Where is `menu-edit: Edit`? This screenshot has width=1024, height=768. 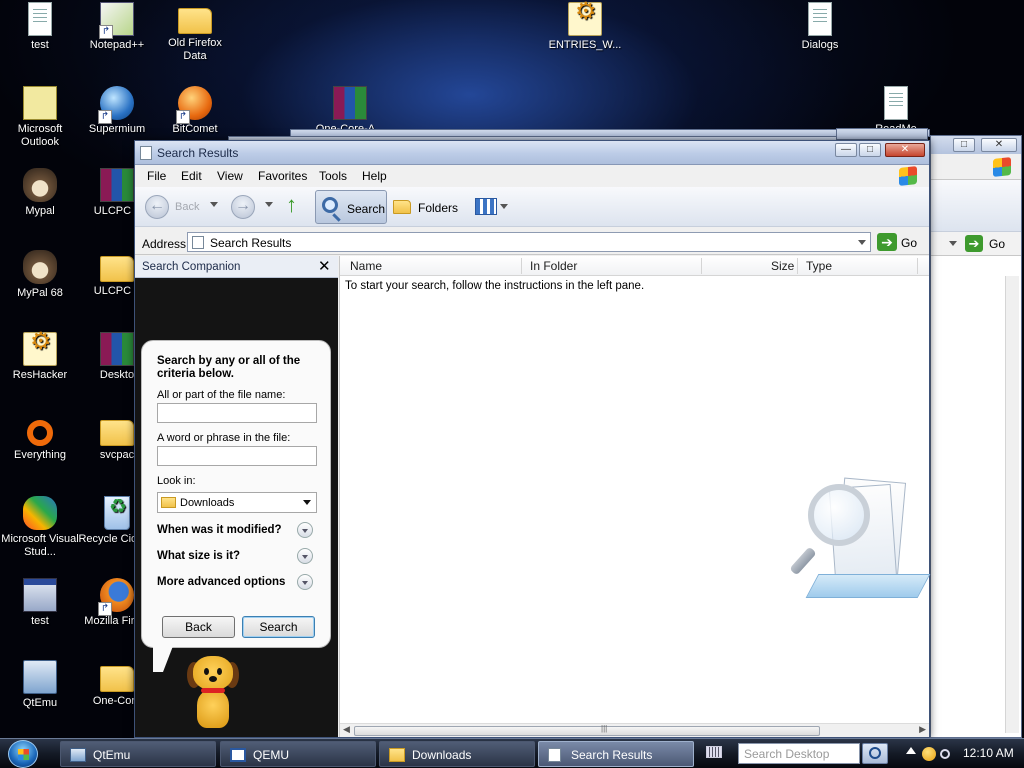 menu-edit: Edit is located at coordinates (191, 176).